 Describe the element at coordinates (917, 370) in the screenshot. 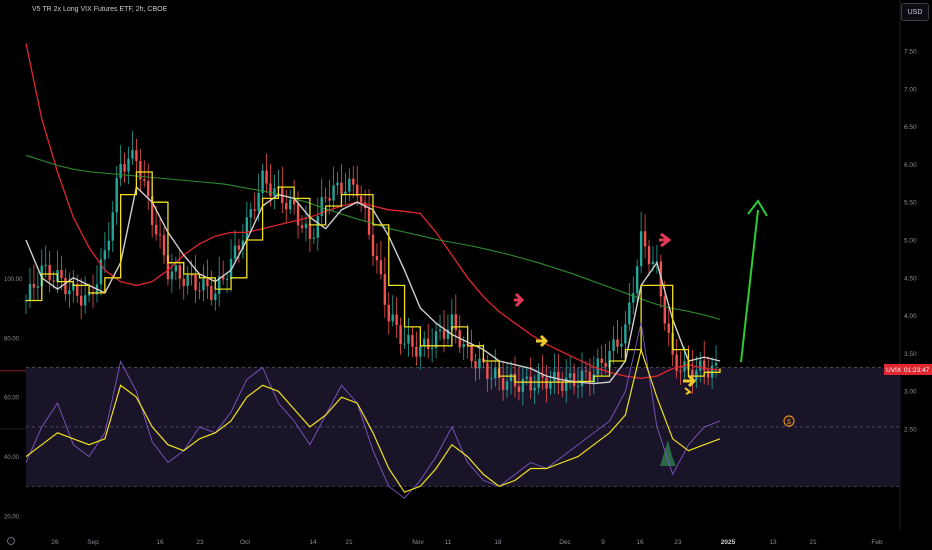

I see `price-tag-time: 01:23:47` at that location.